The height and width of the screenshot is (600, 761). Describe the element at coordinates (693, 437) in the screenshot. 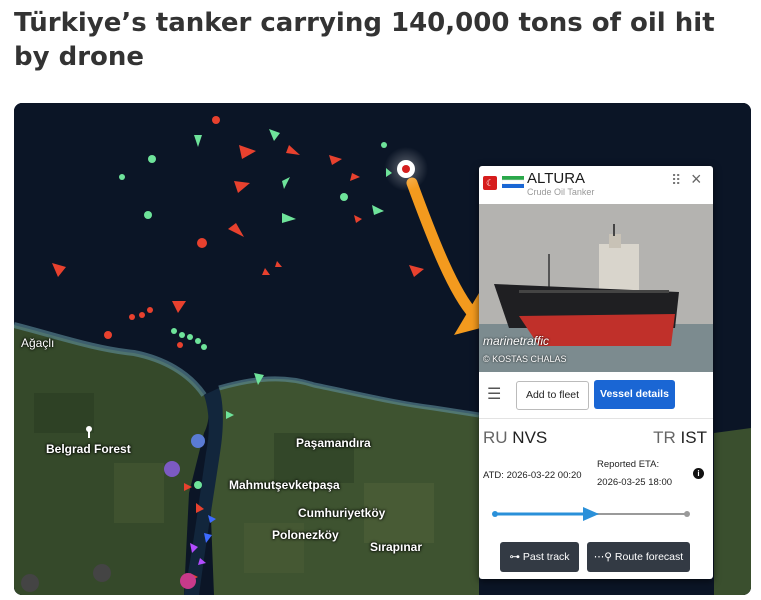

I see `destination-port: IST` at that location.